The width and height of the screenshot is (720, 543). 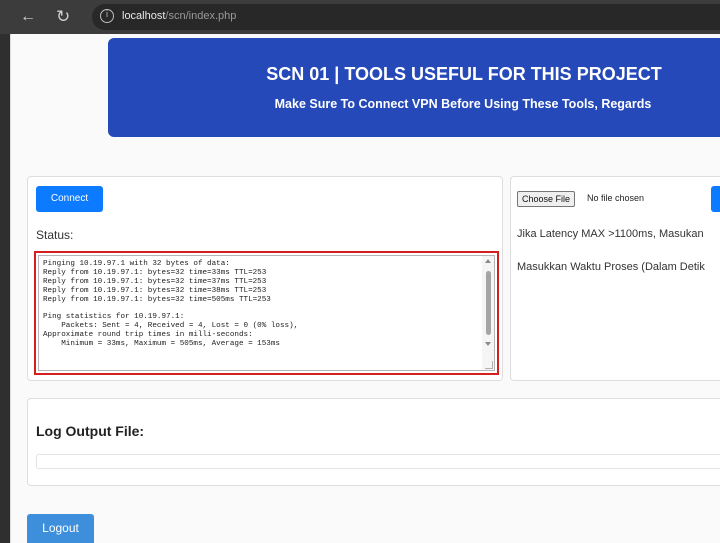 What do you see at coordinates (610, 234) in the screenshot?
I see `latency-instruction: Jika Latency MAX >1100ms, Masukan` at bounding box center [610, 234].